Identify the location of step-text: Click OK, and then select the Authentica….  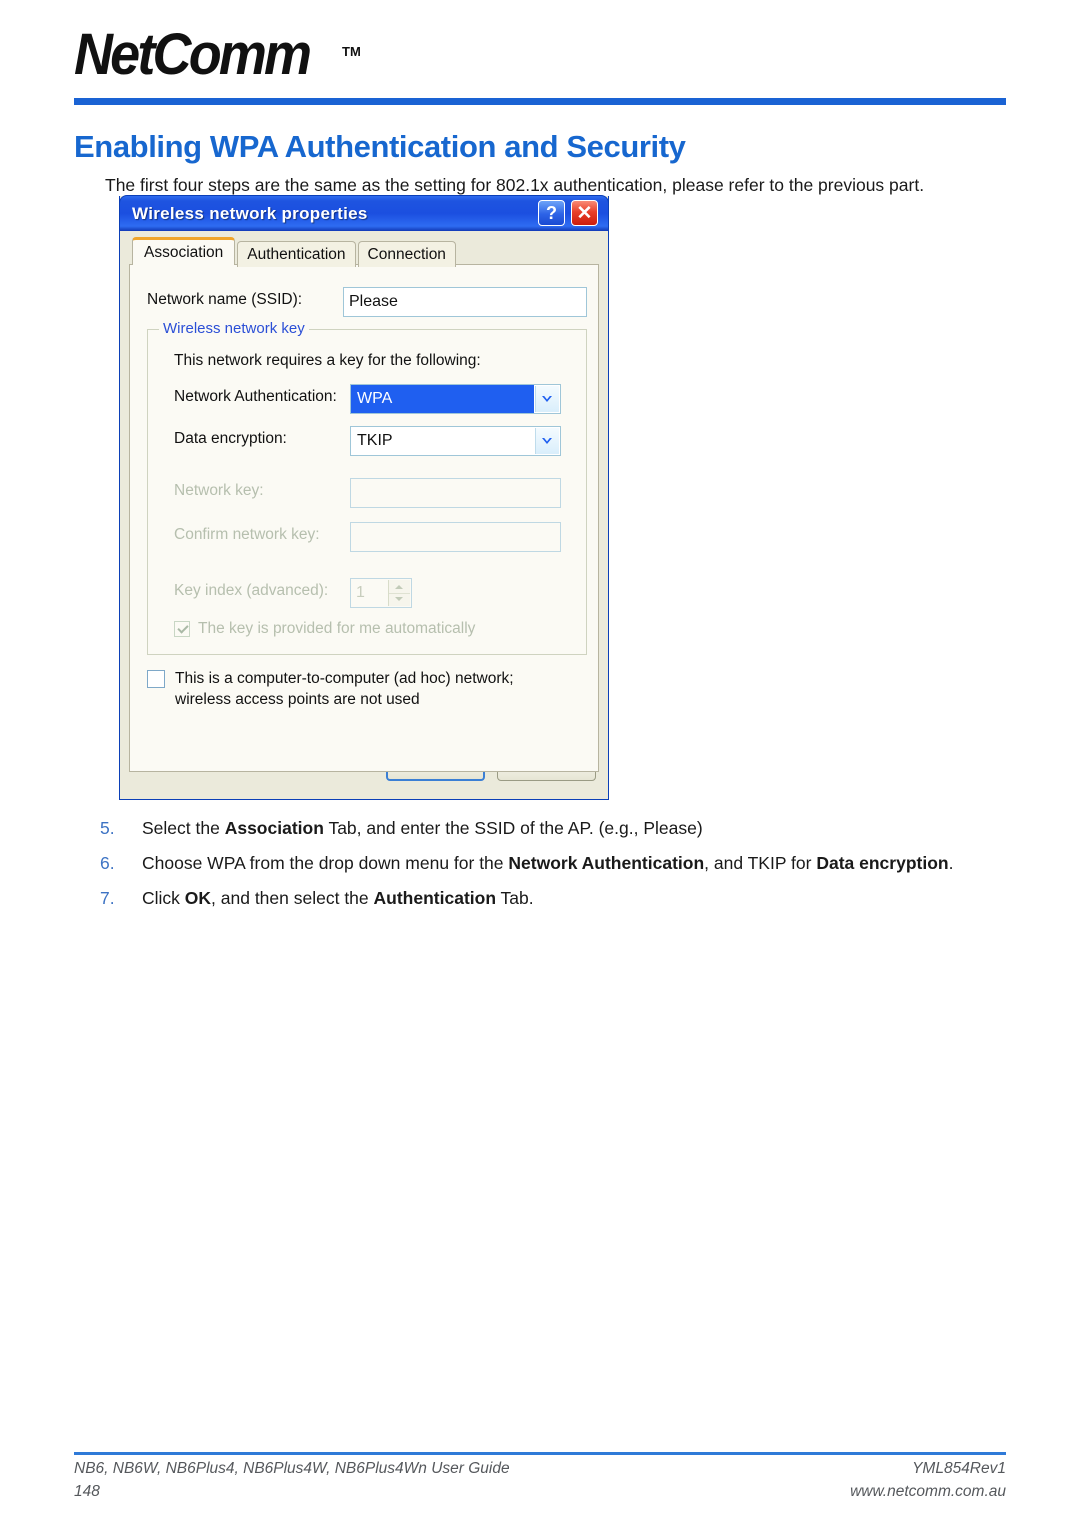
(338, 898).